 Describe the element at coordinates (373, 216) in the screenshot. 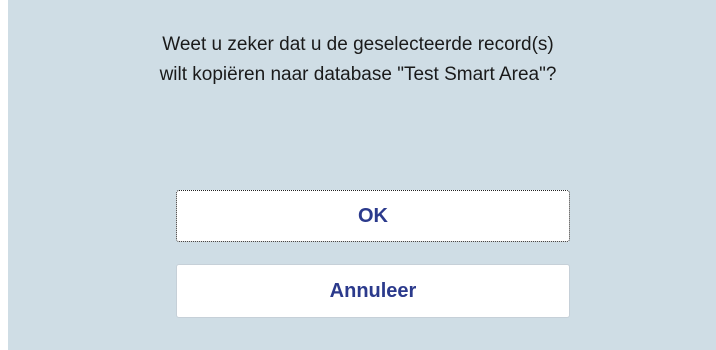

I see `ok-button: OK` at that location.